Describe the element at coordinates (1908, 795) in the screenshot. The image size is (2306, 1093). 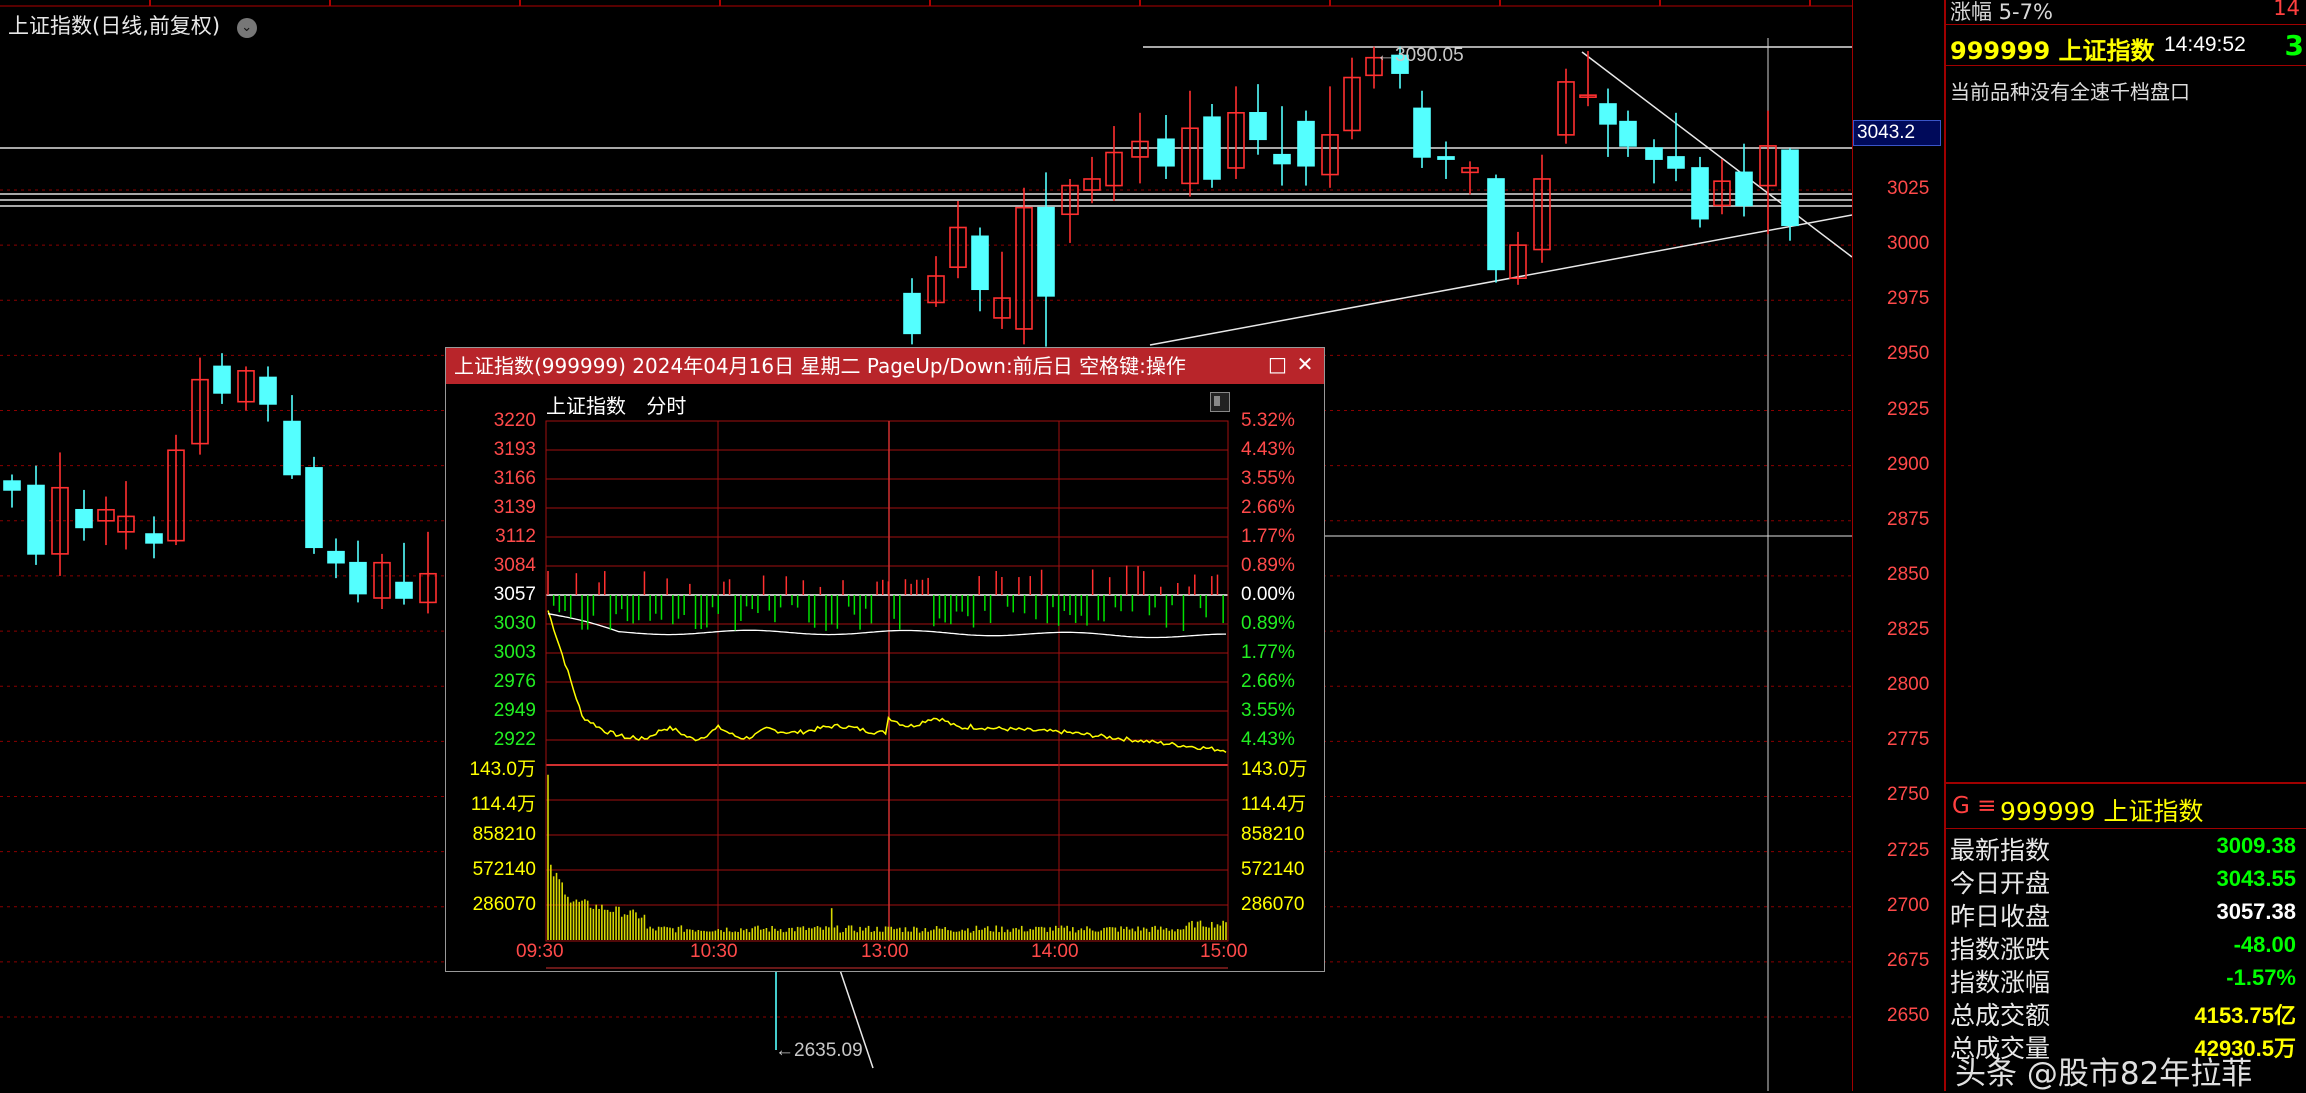
I see `price-tick-label: 2750` at that location.